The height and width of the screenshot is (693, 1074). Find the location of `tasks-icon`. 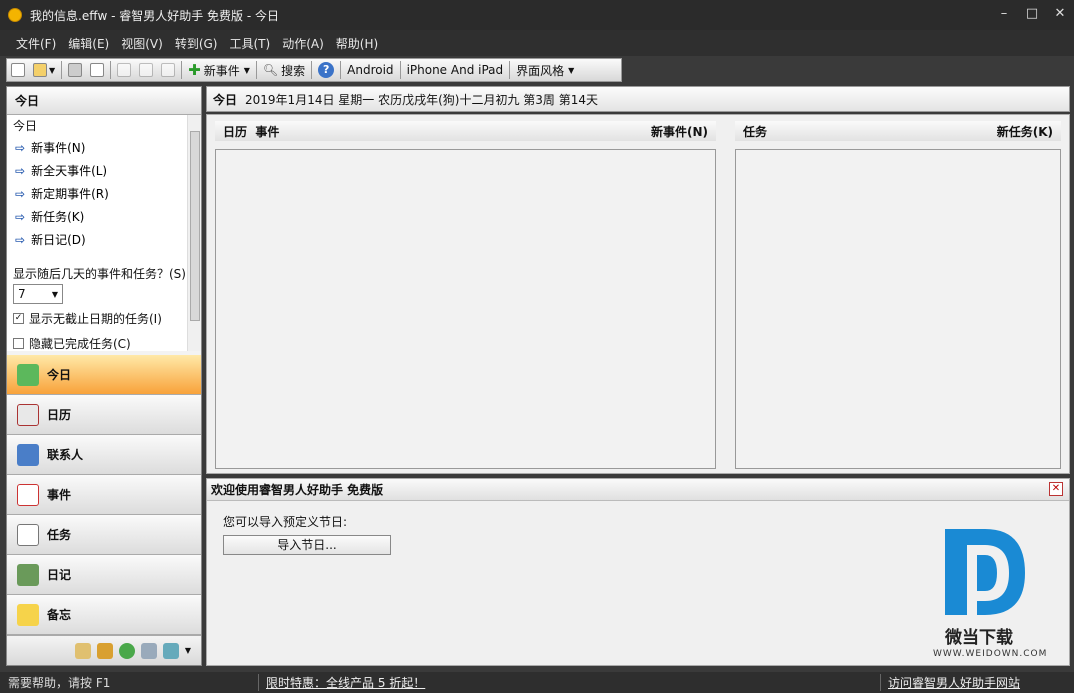

tasks-icon is located at coordinates (28, 534).